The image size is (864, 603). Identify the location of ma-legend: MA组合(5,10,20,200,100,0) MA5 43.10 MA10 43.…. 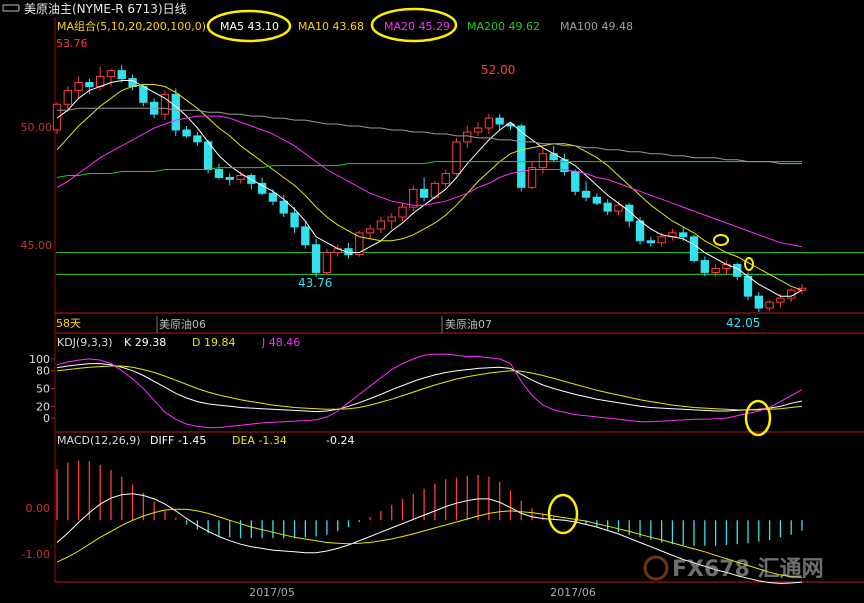
(345, 26).